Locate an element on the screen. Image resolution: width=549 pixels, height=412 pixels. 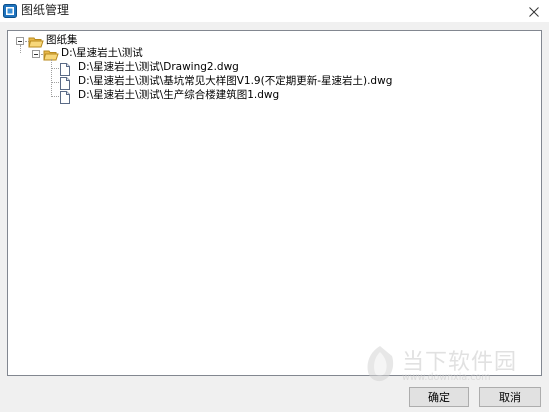
app-icon is located at coordinates (10, 10).